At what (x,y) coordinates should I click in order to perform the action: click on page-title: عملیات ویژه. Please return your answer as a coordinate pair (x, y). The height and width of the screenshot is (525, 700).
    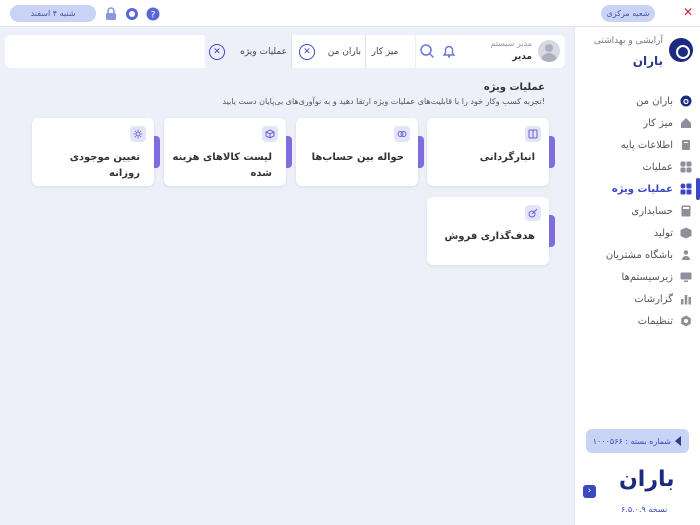
    Looking at the image, I should click on (514, 87).